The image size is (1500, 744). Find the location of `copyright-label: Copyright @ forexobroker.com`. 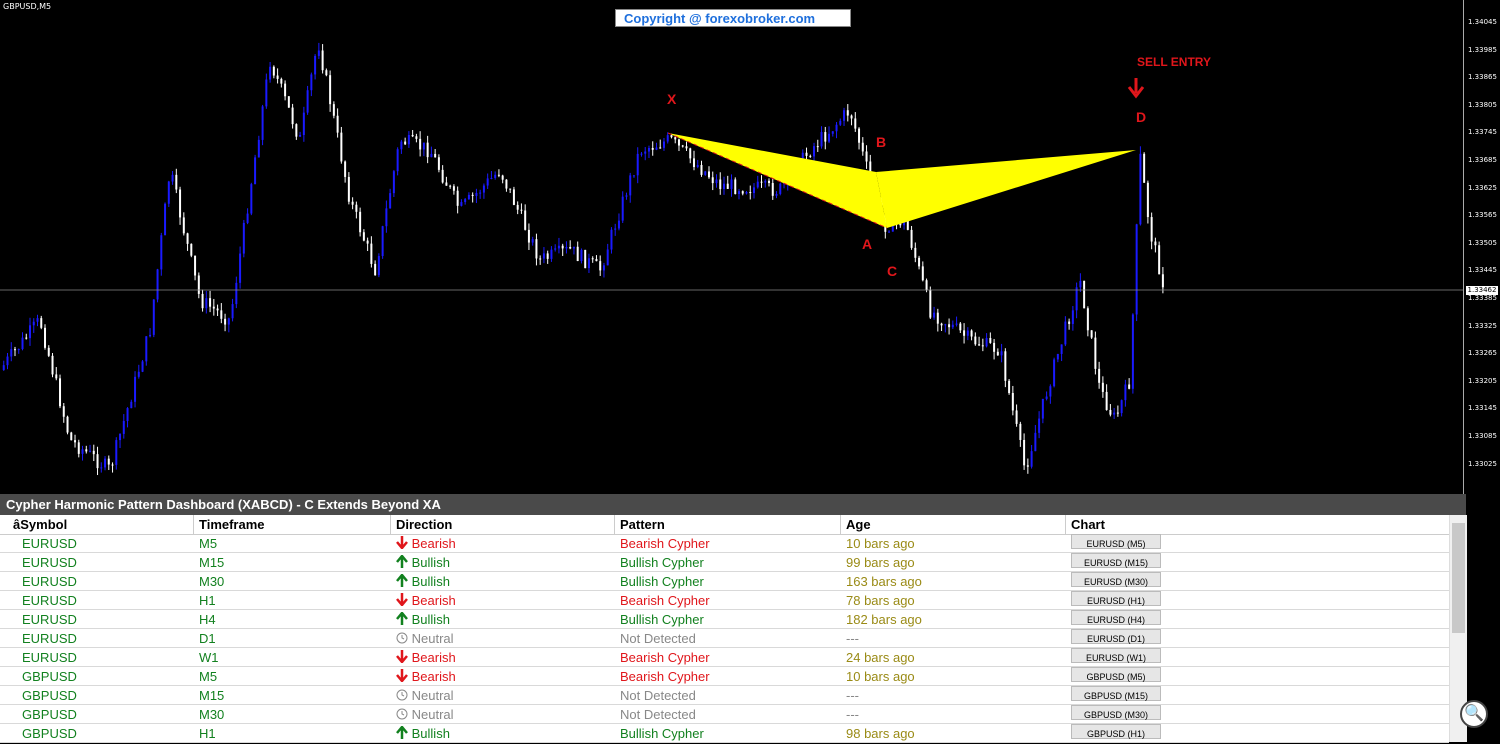

copyright-label: Copyright @ forexobroker.com is located at coordinates (733, 18).